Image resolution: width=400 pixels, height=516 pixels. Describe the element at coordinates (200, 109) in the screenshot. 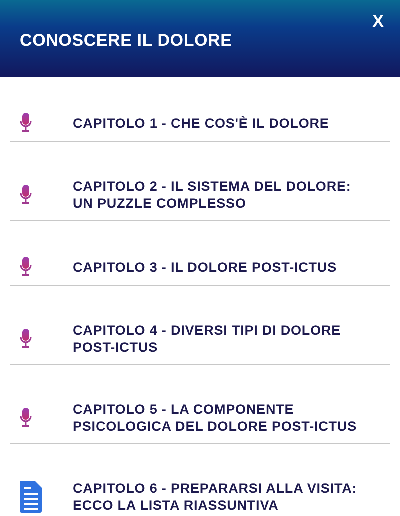

I see `chapter-item: CAPITOLO 1 - CHE COS'È IL DOLORE` at that location.